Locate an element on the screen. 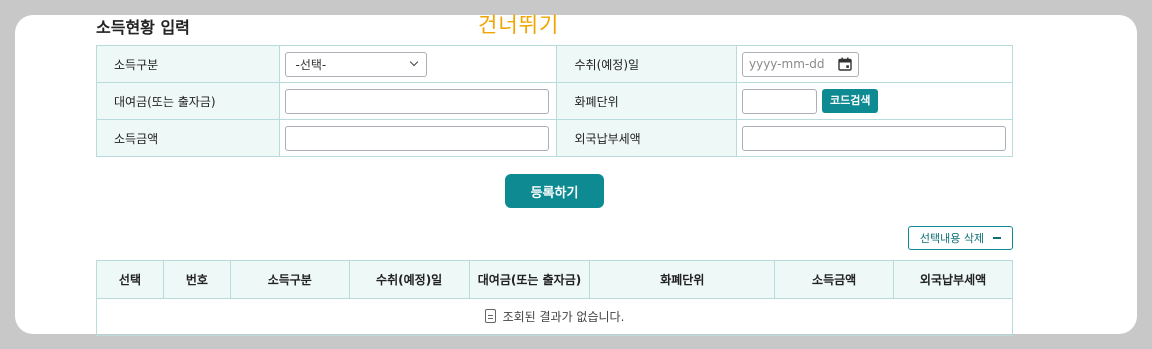 This screenshot has height=349, width=1152. column-header-receipt-date: 수취(예정)일 is located at coordinates (409, 279).